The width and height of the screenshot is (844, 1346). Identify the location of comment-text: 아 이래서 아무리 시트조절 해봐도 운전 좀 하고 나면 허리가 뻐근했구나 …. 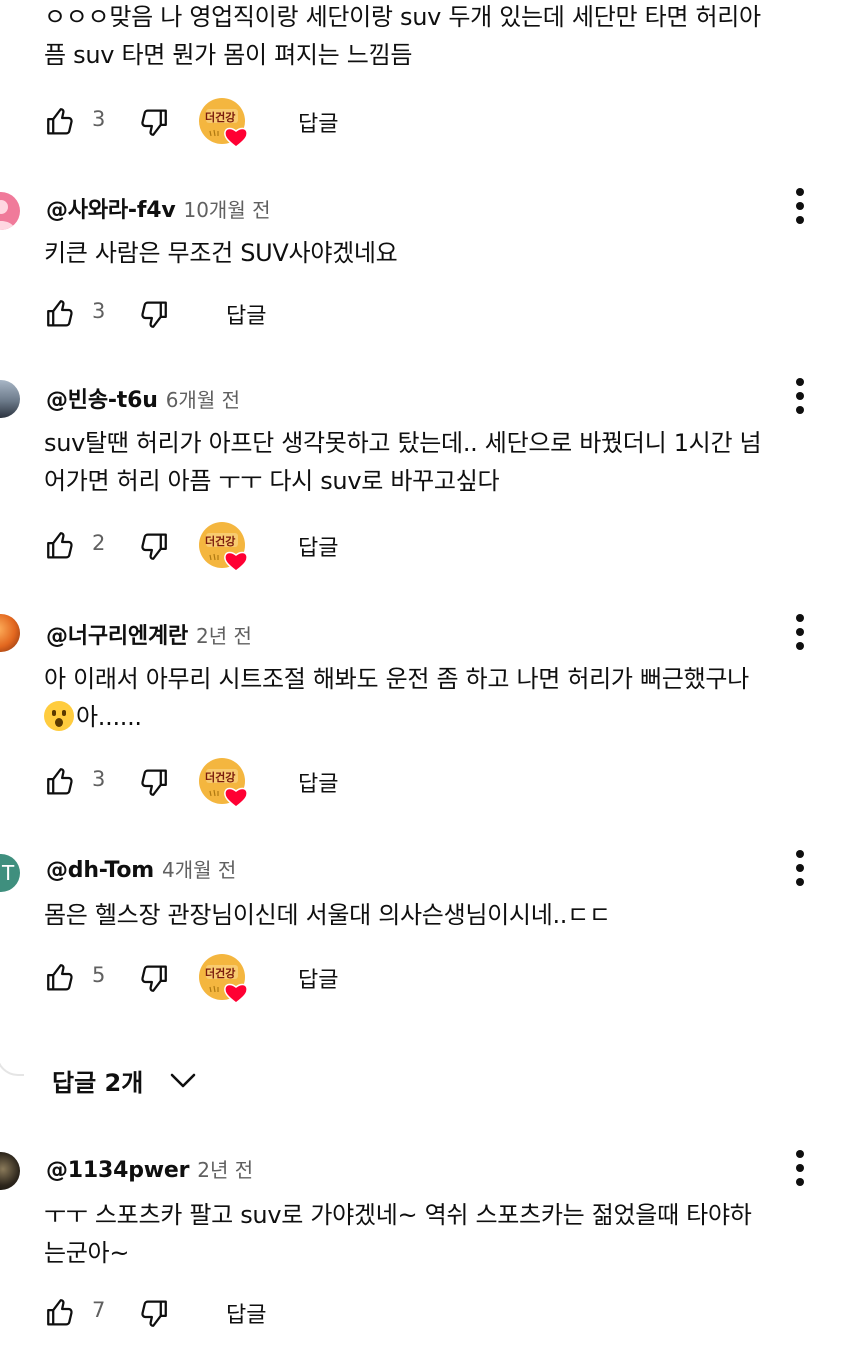
(396, 698).